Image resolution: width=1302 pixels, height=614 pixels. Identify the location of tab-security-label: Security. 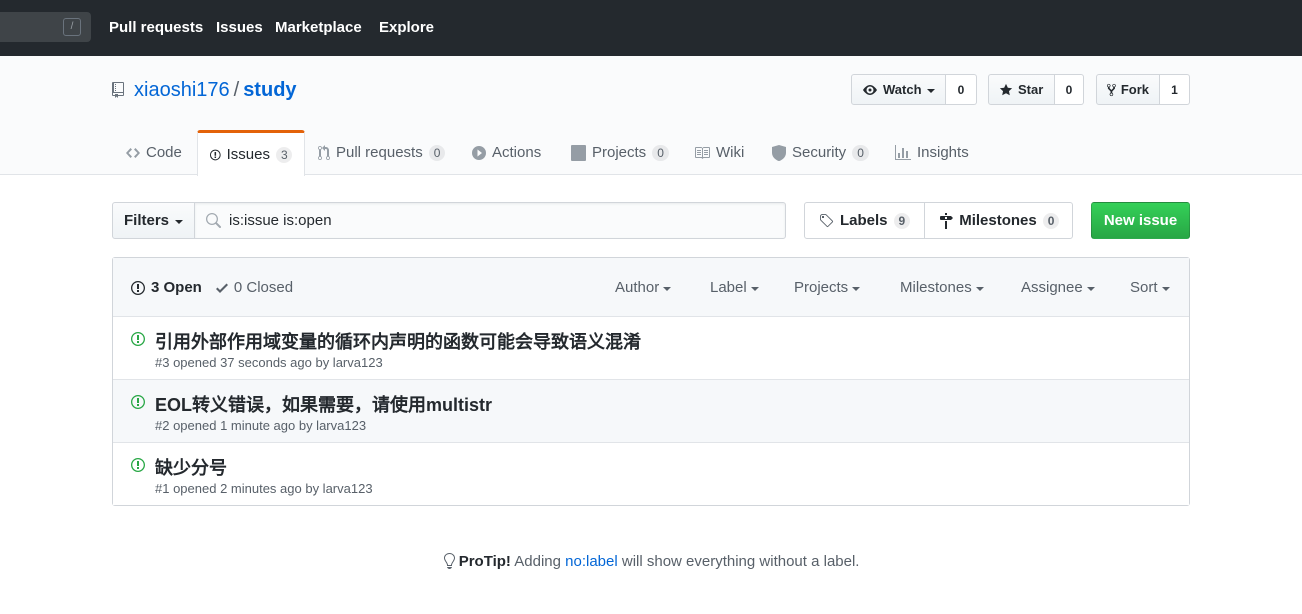
(819, 152).